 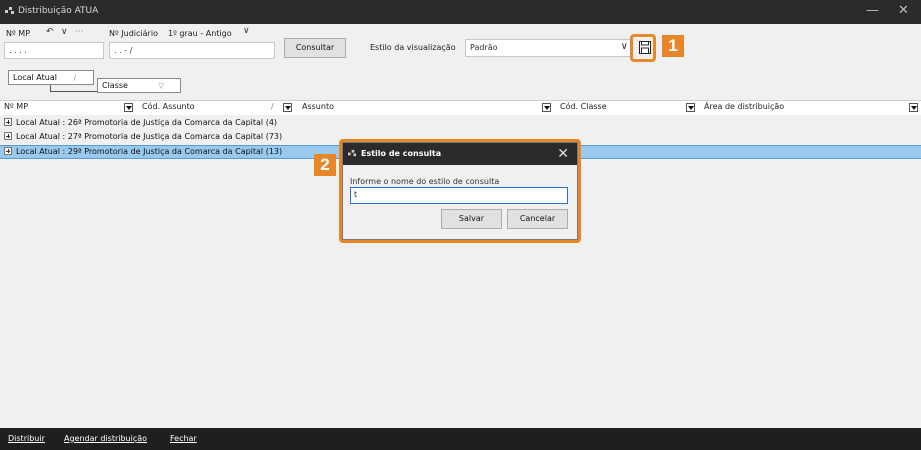 I want to click on group-connector, so click(x=73, y=88).